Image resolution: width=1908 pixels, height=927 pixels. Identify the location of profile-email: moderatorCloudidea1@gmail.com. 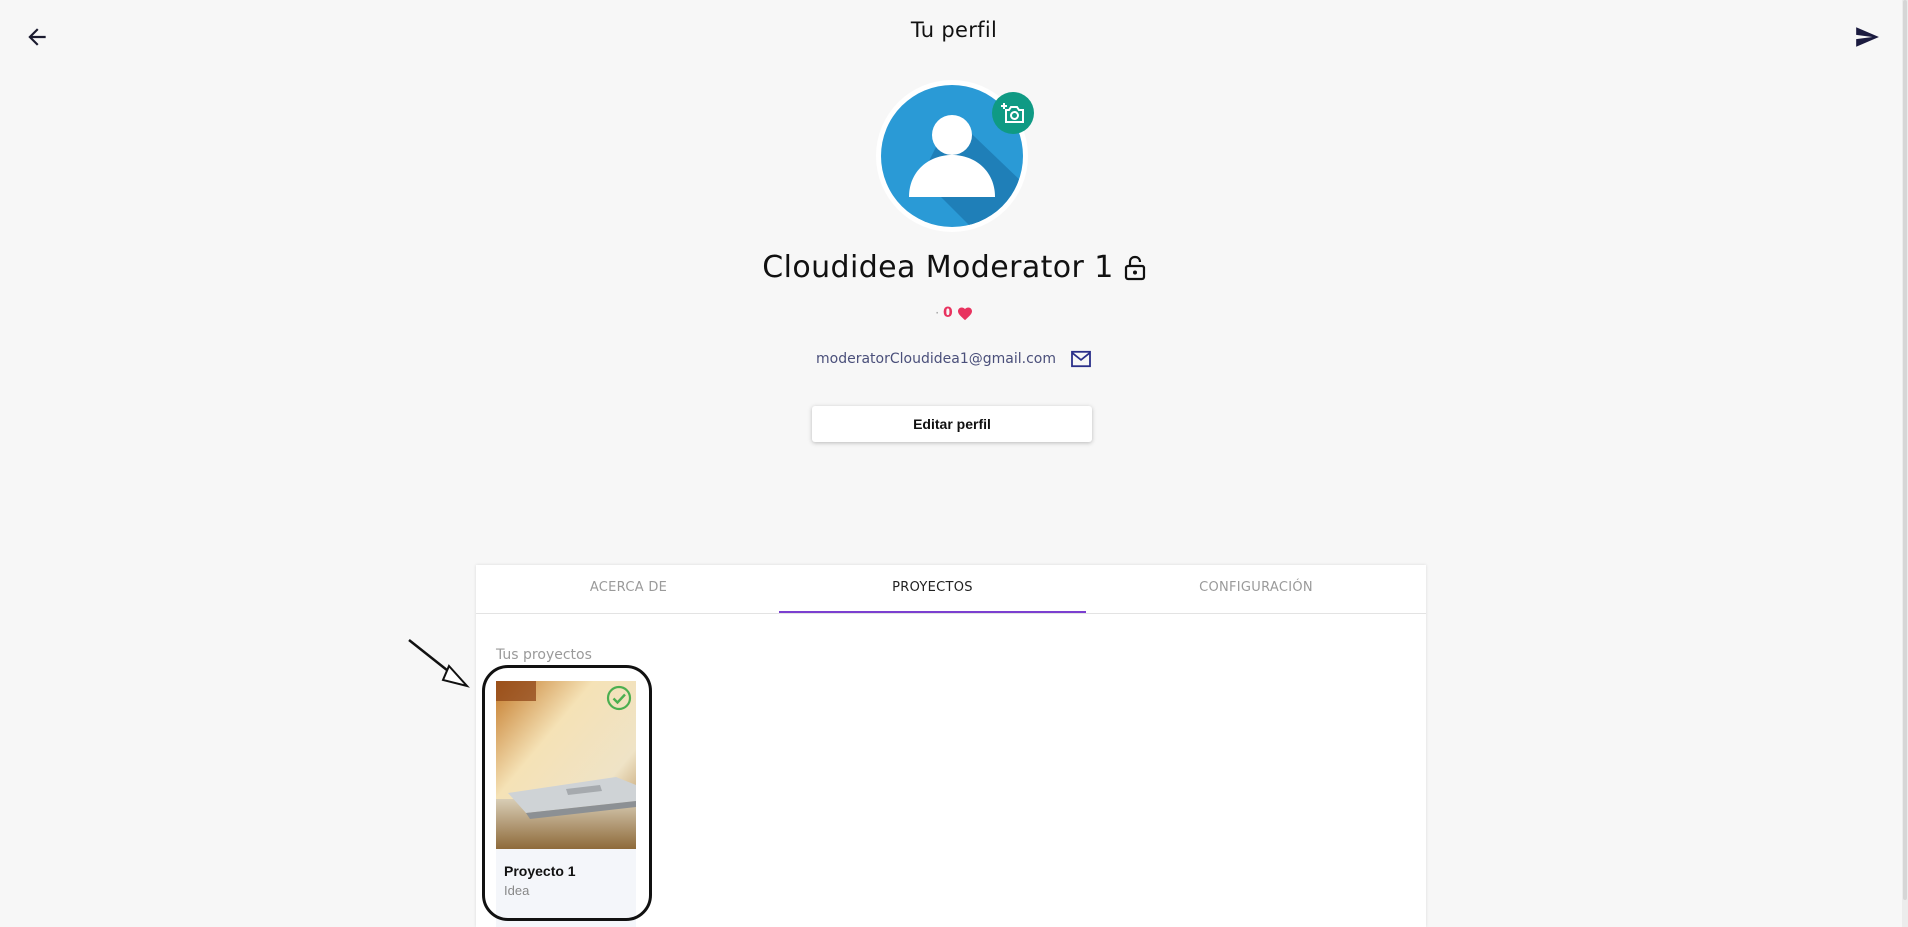
(936, 359).